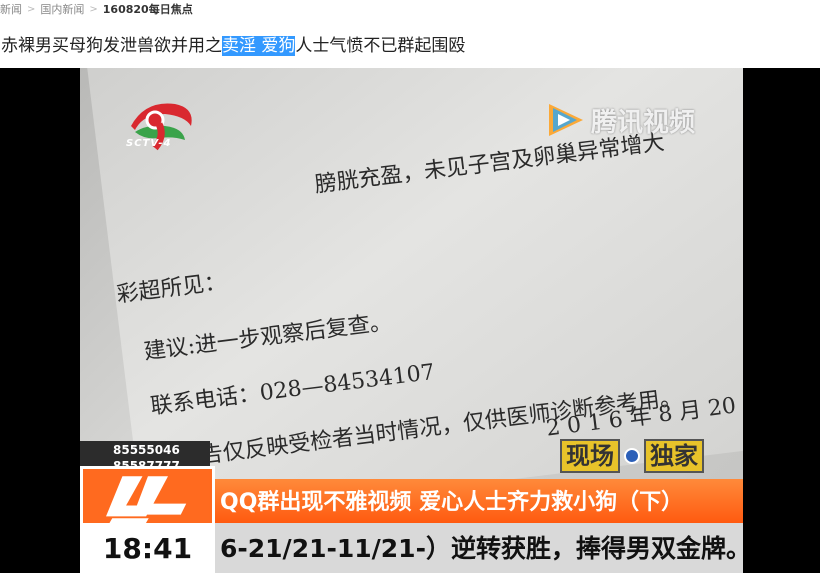  I want to click on tencent-video-watermark: 腾讯视频, so click(619, 120).